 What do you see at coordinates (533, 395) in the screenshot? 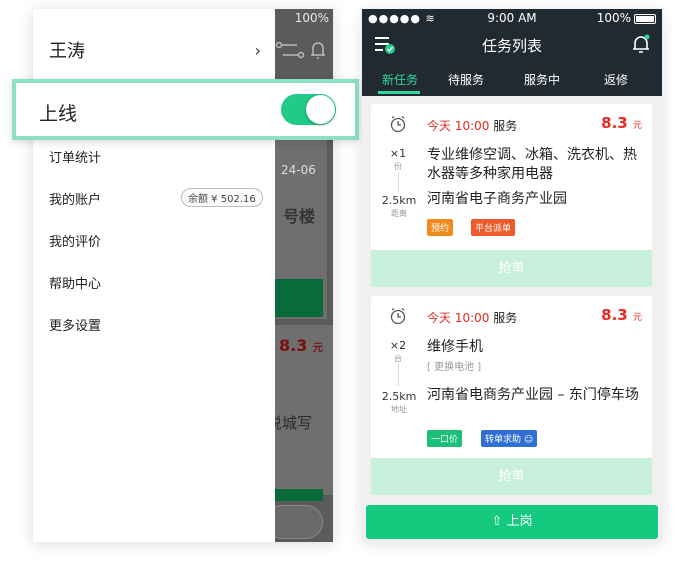
I see `task-address: 河南省电商务产业园 – 东门停车场` at bounding box center [533, 395].